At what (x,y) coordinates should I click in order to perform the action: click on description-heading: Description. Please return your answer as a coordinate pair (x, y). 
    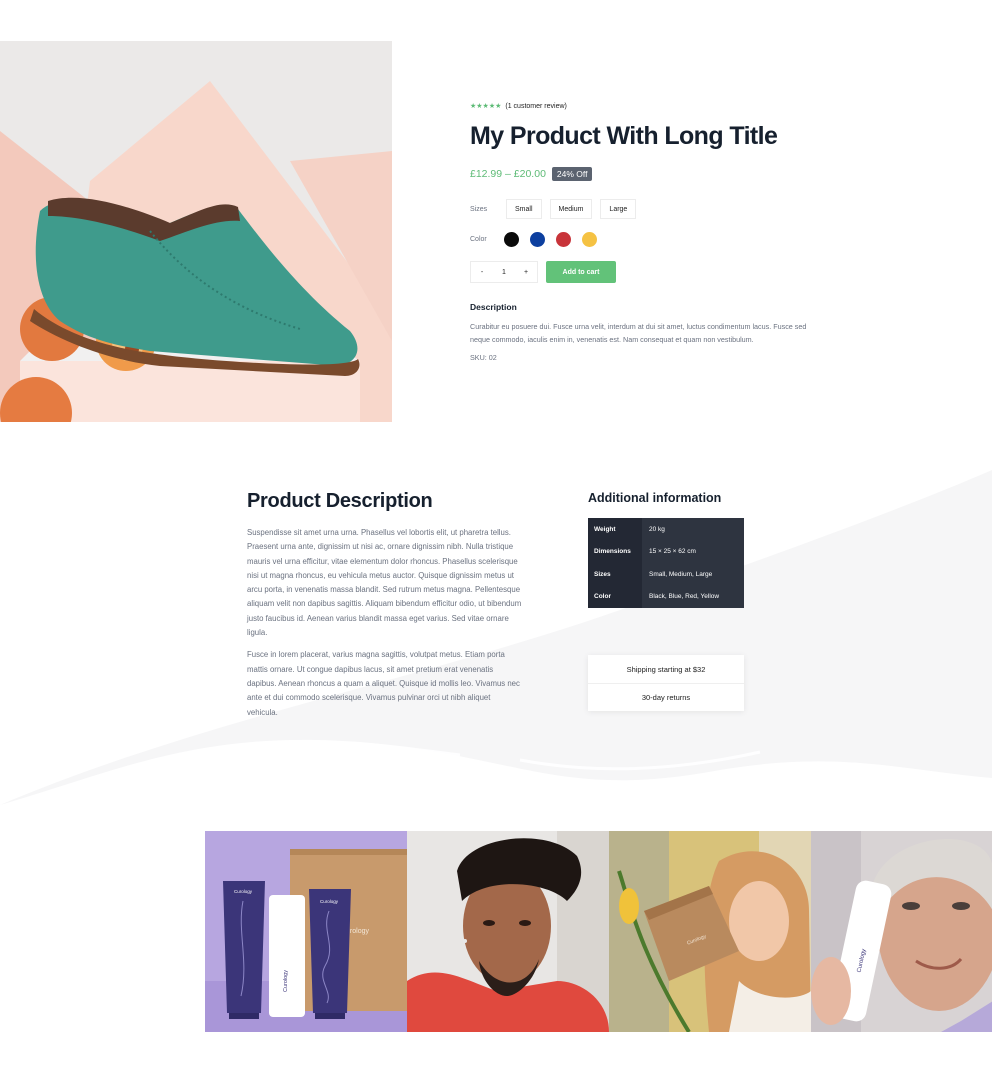
    Looking at the image, I should click on (493, 307).